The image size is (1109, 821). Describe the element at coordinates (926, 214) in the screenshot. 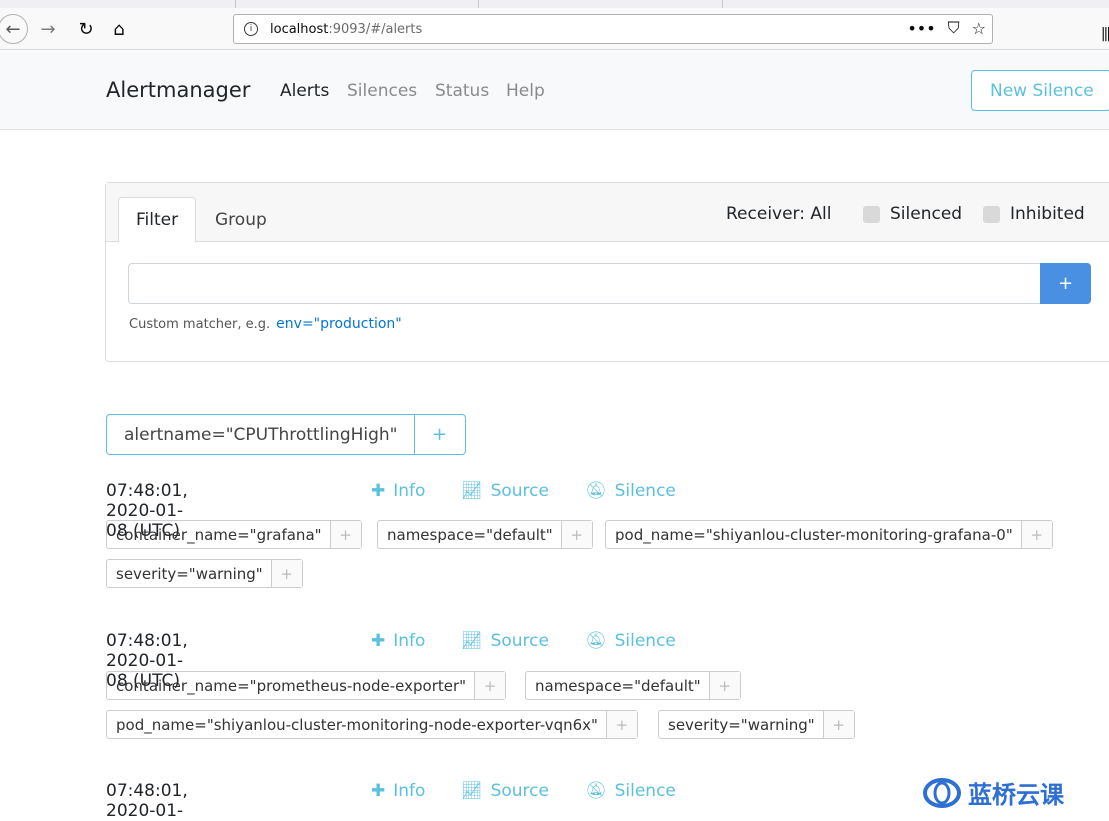

I see `silenced-label: Silenced` at that location.